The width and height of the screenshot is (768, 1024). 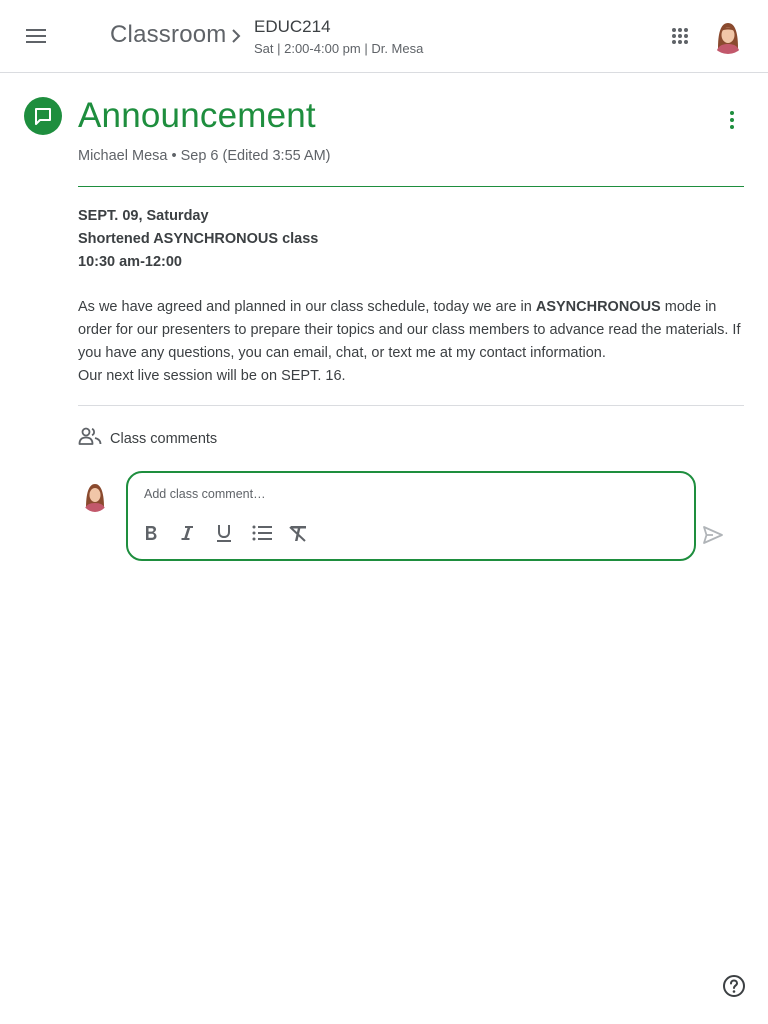 What do you see at coordinates (36, 36) in the screenshot?
I see `hamburger-menu-icon` at bounding box center [36, 36].